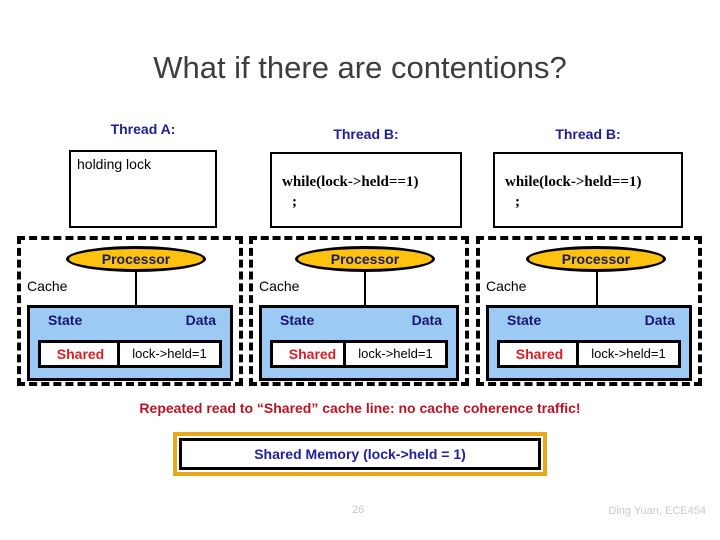 This screenshot has height=540, width=720. What do you see at coordinates (169, 354) in the screenshot?
I see `data-value-1: lock->held=1` at bounding box center [169, 354].